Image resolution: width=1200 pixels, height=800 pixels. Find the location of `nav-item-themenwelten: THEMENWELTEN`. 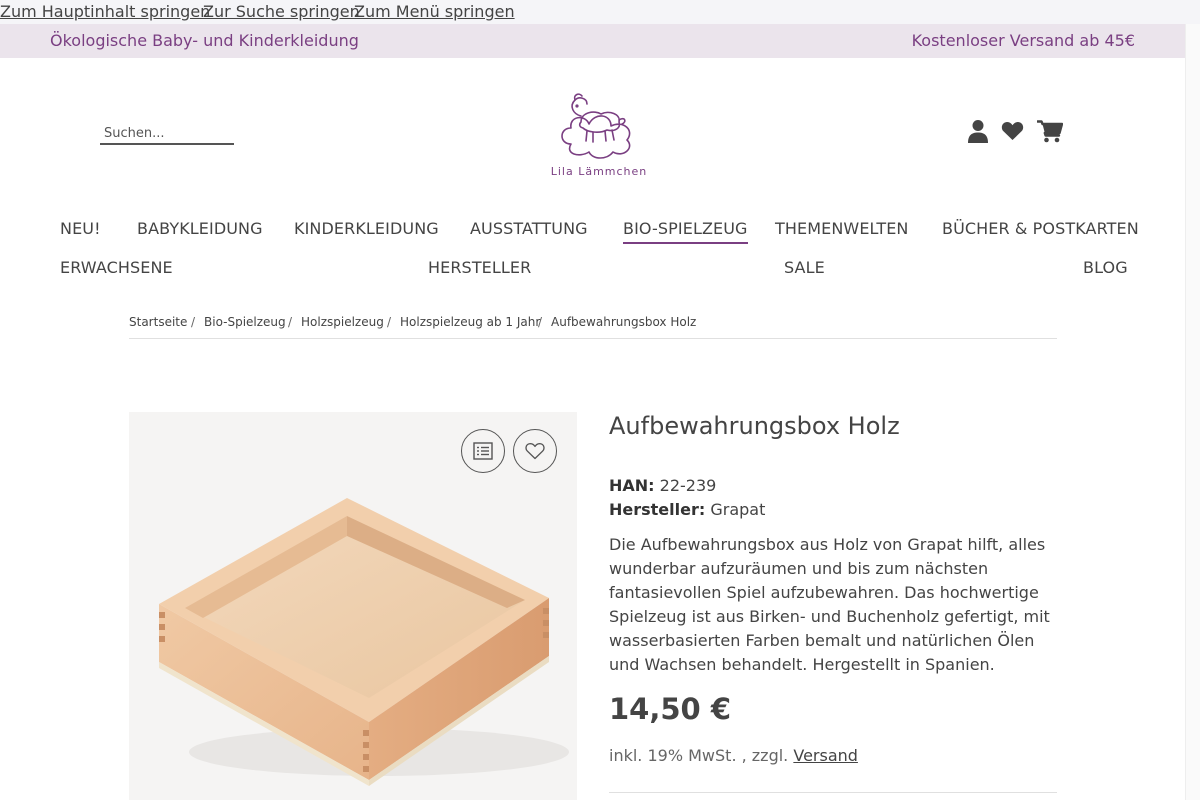

nav-item-themenwelten: THEMENWELTEN is located at coordinates (842, 228).